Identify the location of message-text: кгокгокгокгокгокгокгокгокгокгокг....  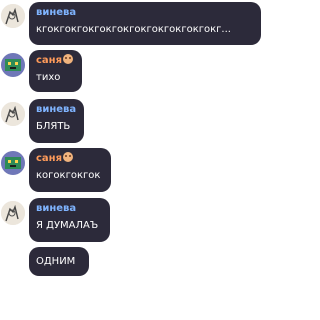
(133, 29).